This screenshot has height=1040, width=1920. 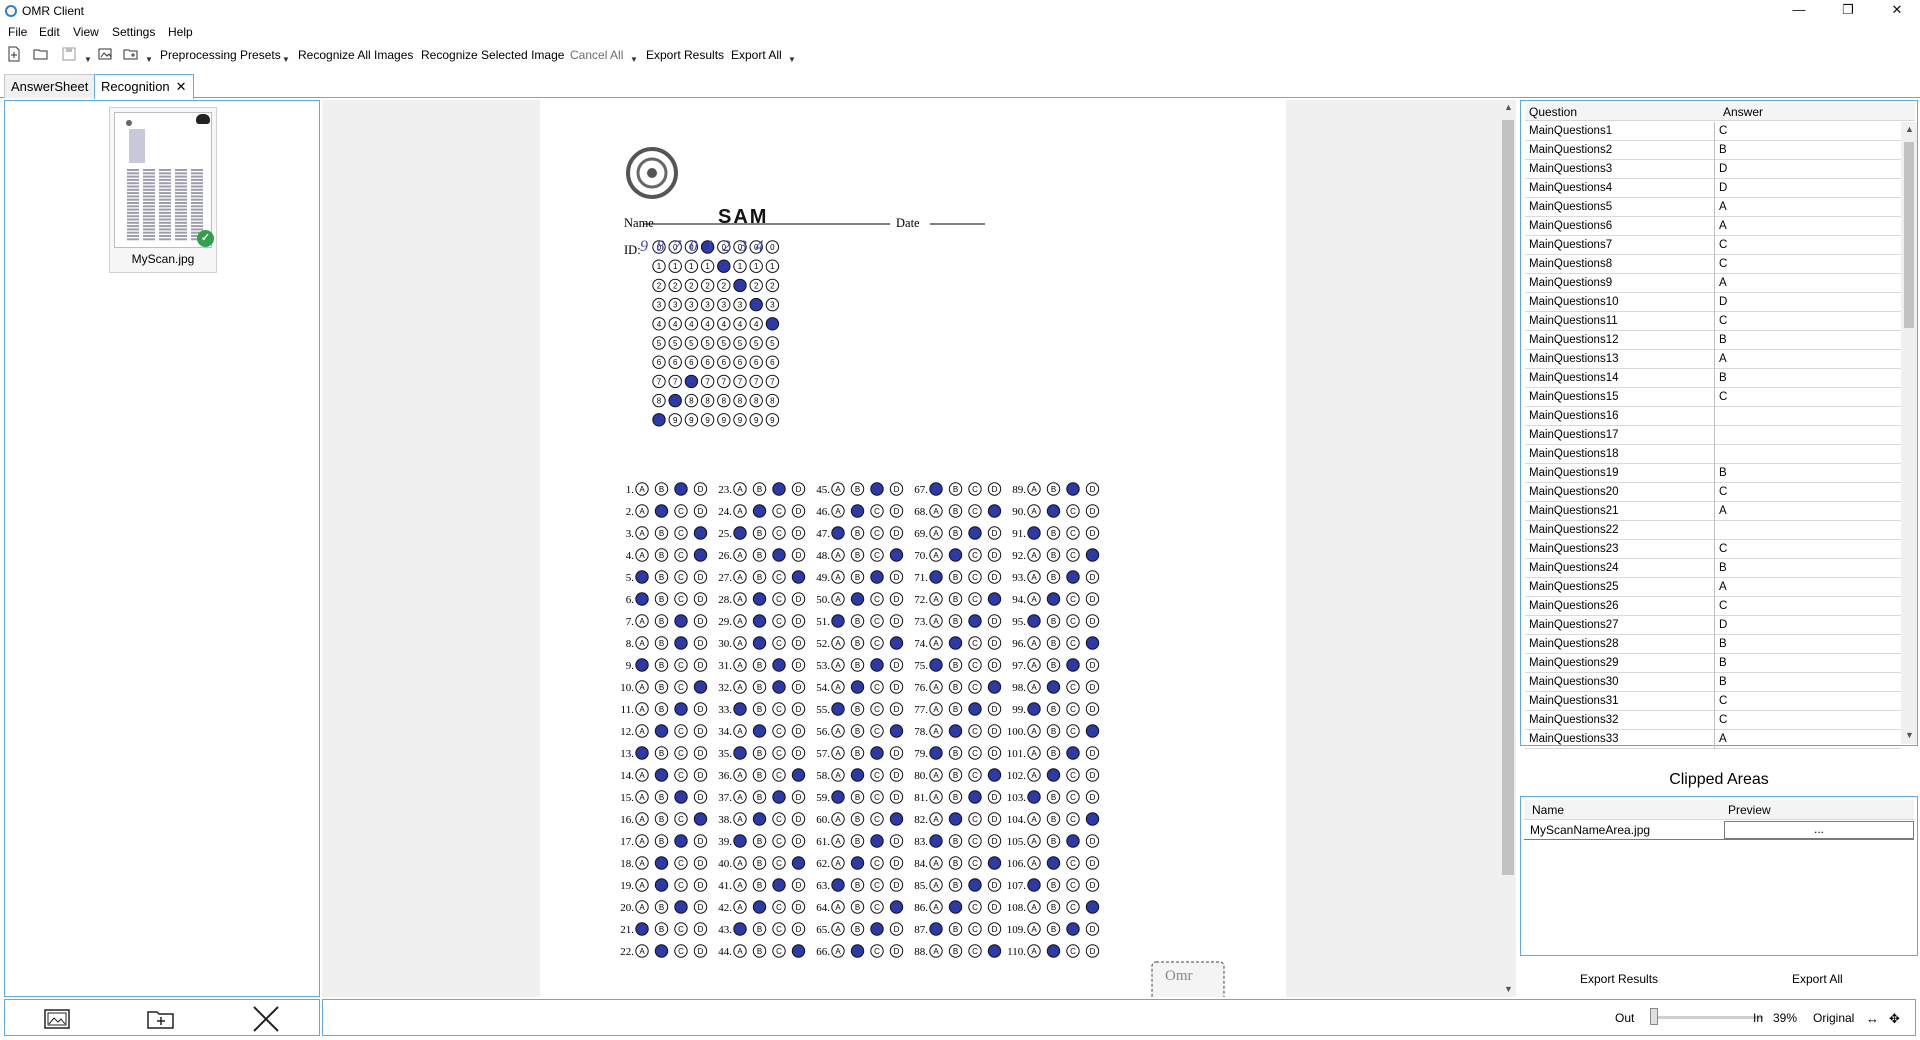 What do you see at coordinates (50, 86) in the screenshot?
I see `tab-answersheet: AnswerSheet` at bounding box center [50, 86].